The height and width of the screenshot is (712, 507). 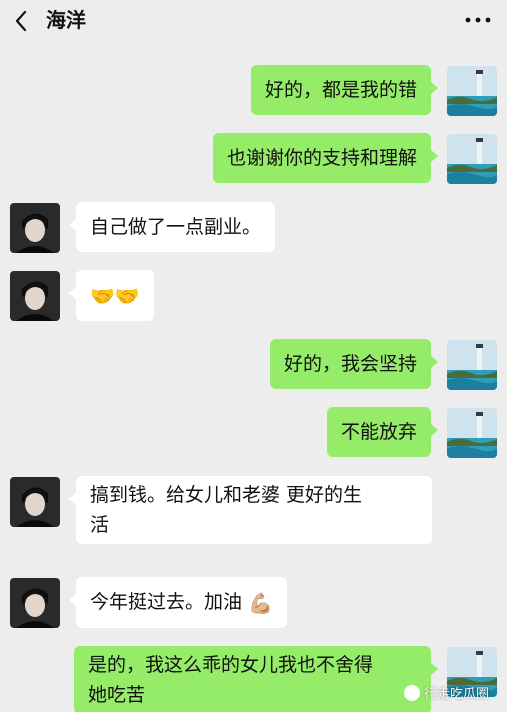 I want to click on message-bubble: 是的，我这么乖的女儿我也不舍得 她吃苦, so click(x=256, y=679).